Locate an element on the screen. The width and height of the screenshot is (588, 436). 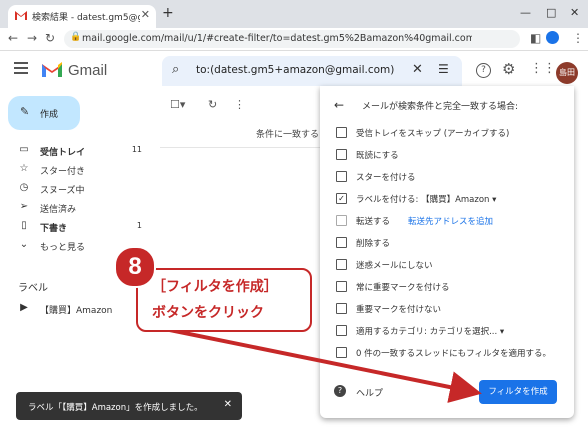
extension-icon is located at coordinates (552, 37).